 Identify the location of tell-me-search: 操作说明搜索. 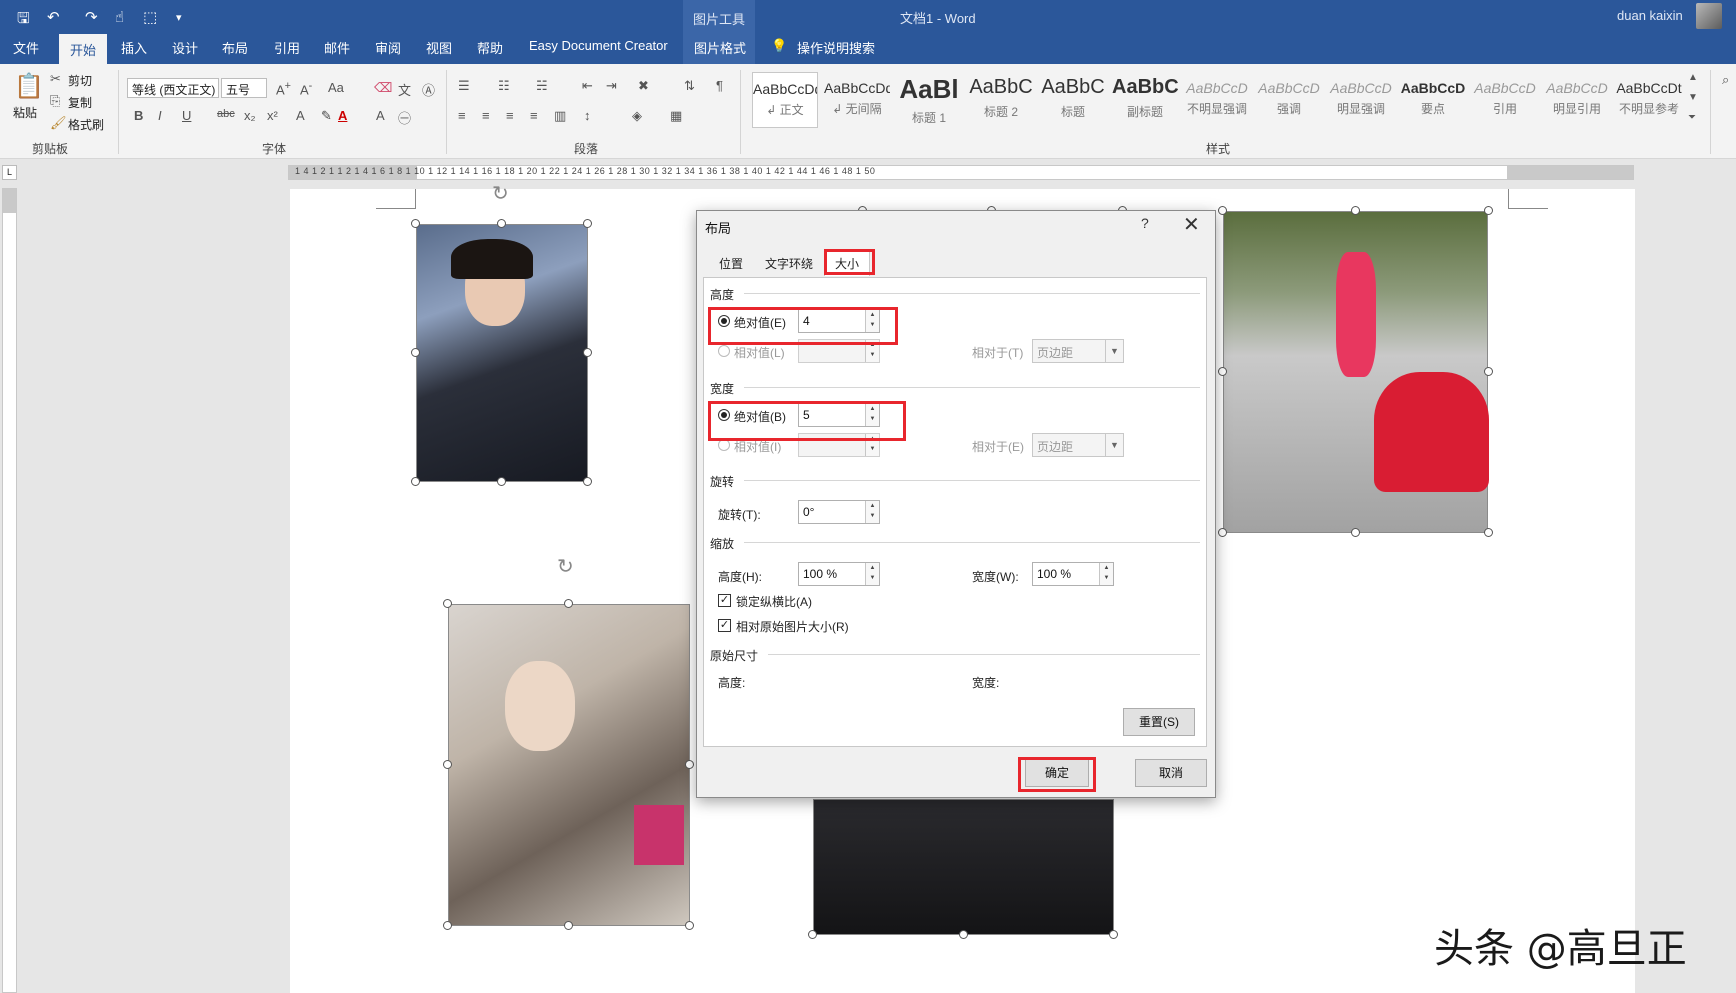
(836, 47).